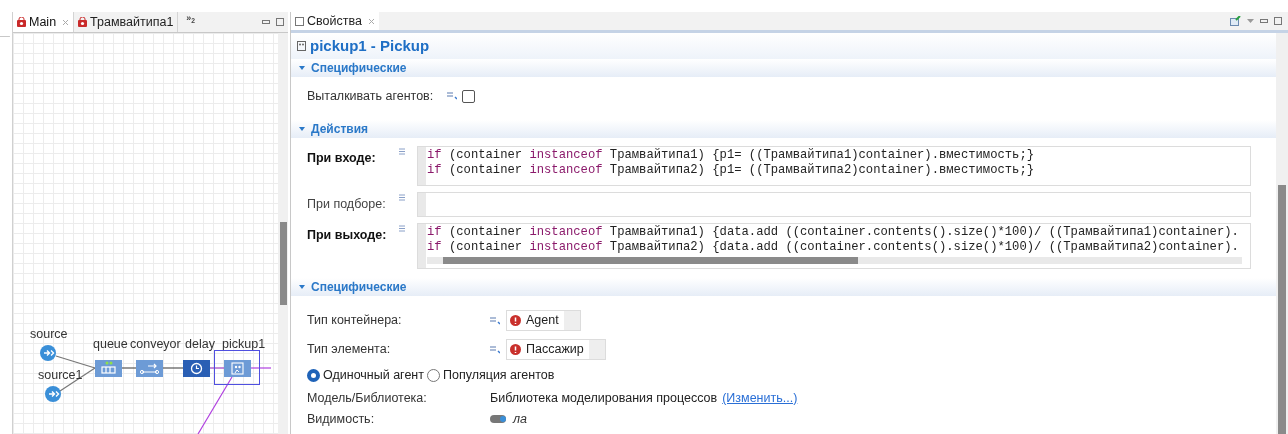  What do you see at coordinates (468, 96) in the screenshot?
I see `checkbox` at bounding box center [468, 96].